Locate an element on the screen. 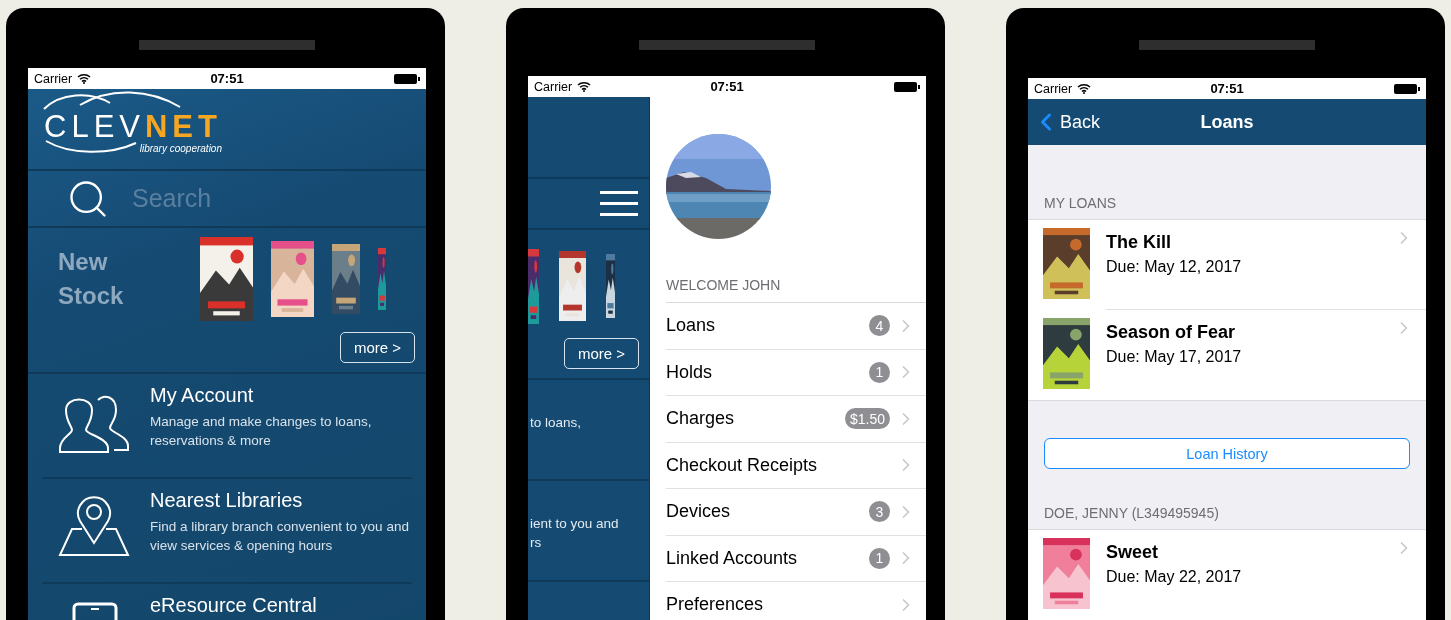  drawer-menu-item: Holds 1 is located at coordinates (796, 372).